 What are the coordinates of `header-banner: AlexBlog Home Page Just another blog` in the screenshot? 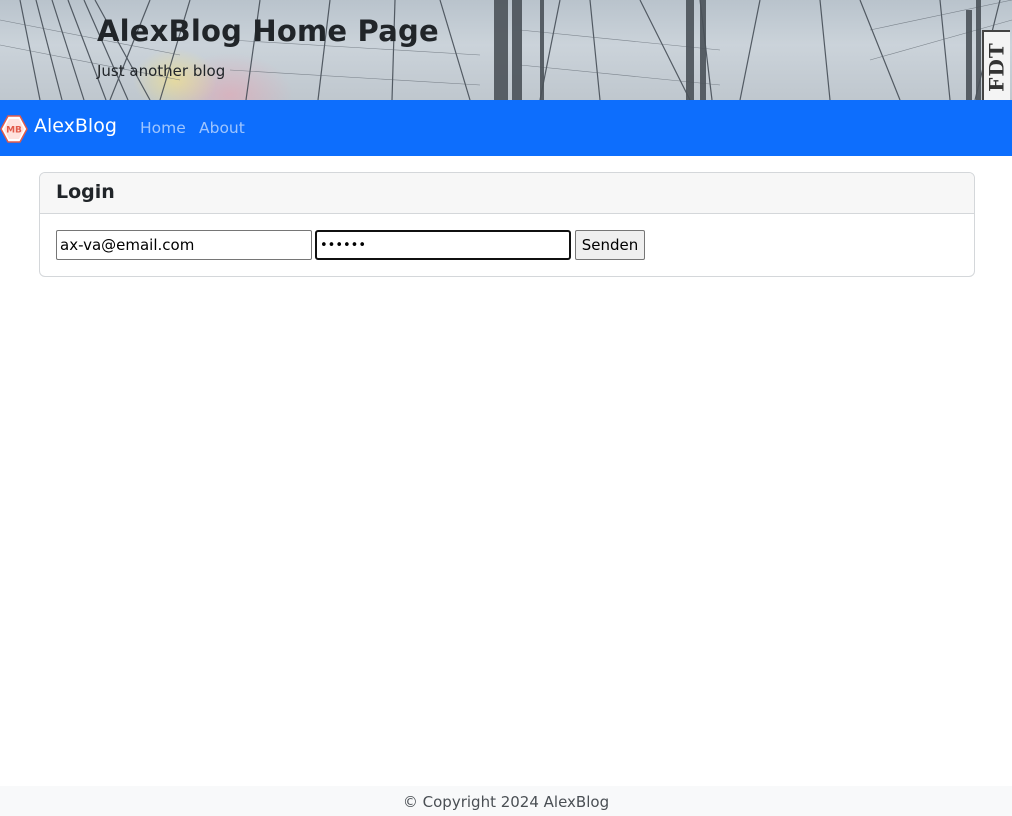 It's located at (506, 50).